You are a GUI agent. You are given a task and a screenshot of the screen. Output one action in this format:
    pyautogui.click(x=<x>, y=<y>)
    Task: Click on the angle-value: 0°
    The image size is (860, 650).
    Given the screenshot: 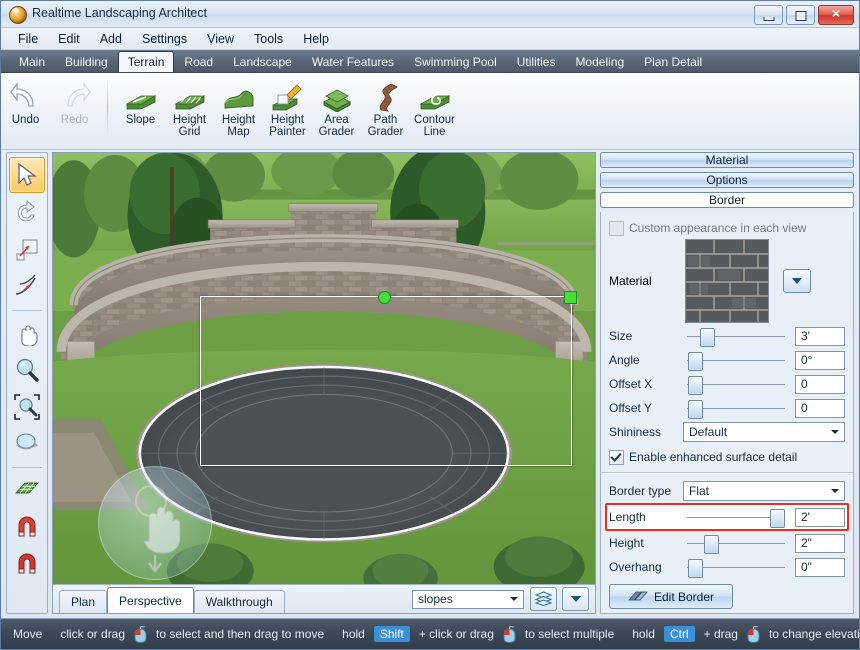 What is the action you would take?
    pyautogui.click(x=820, y=360)
    